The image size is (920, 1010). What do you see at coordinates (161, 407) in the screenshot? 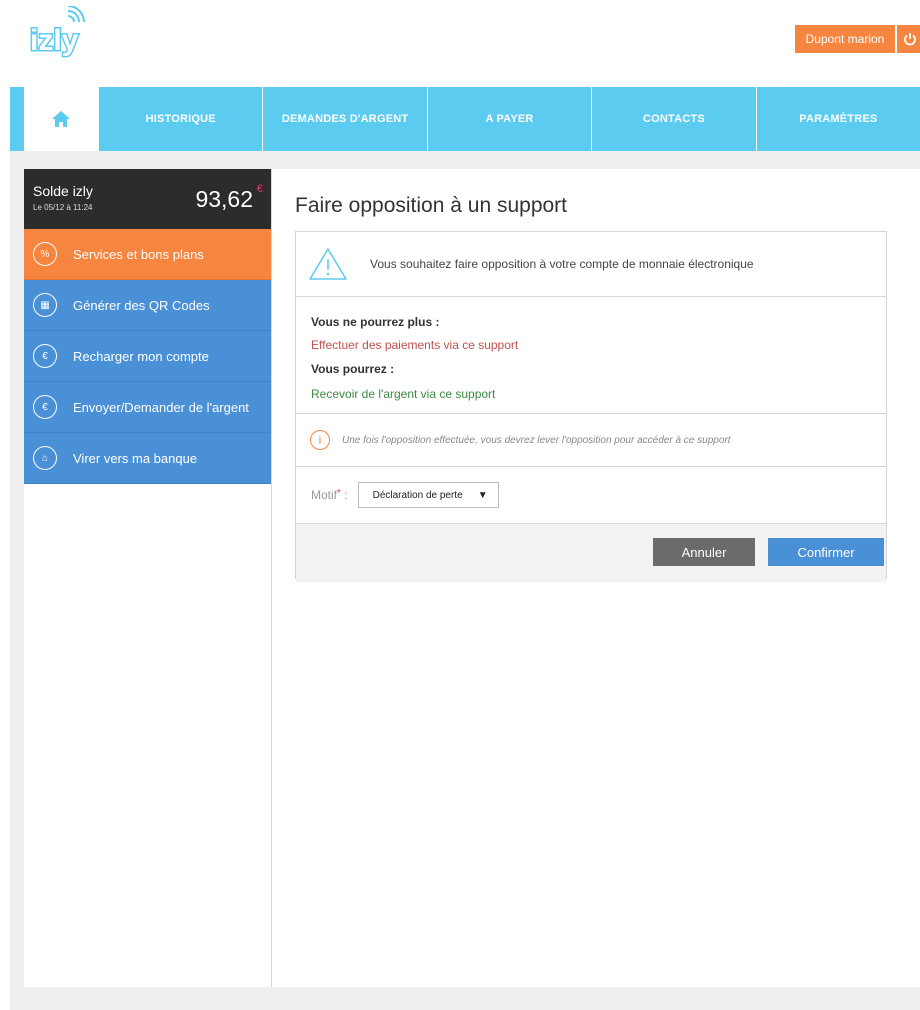
I see `sidebar-item-label: Envoyer/Demander de l'argent` at bounding box center [161, 407].